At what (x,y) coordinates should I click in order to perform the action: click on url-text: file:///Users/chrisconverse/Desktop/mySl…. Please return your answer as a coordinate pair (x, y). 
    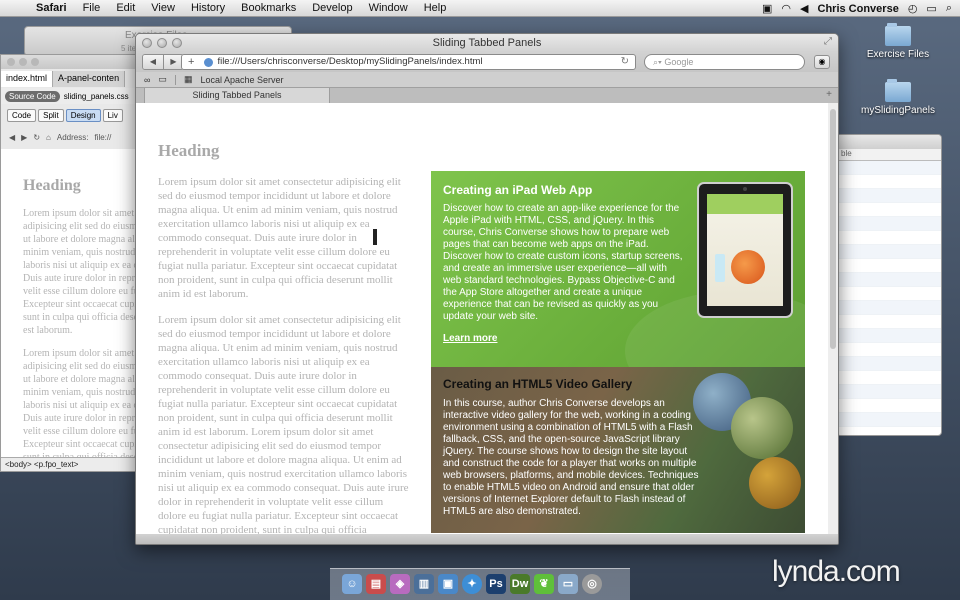
    Looking at the image, I should click on (349, 62).